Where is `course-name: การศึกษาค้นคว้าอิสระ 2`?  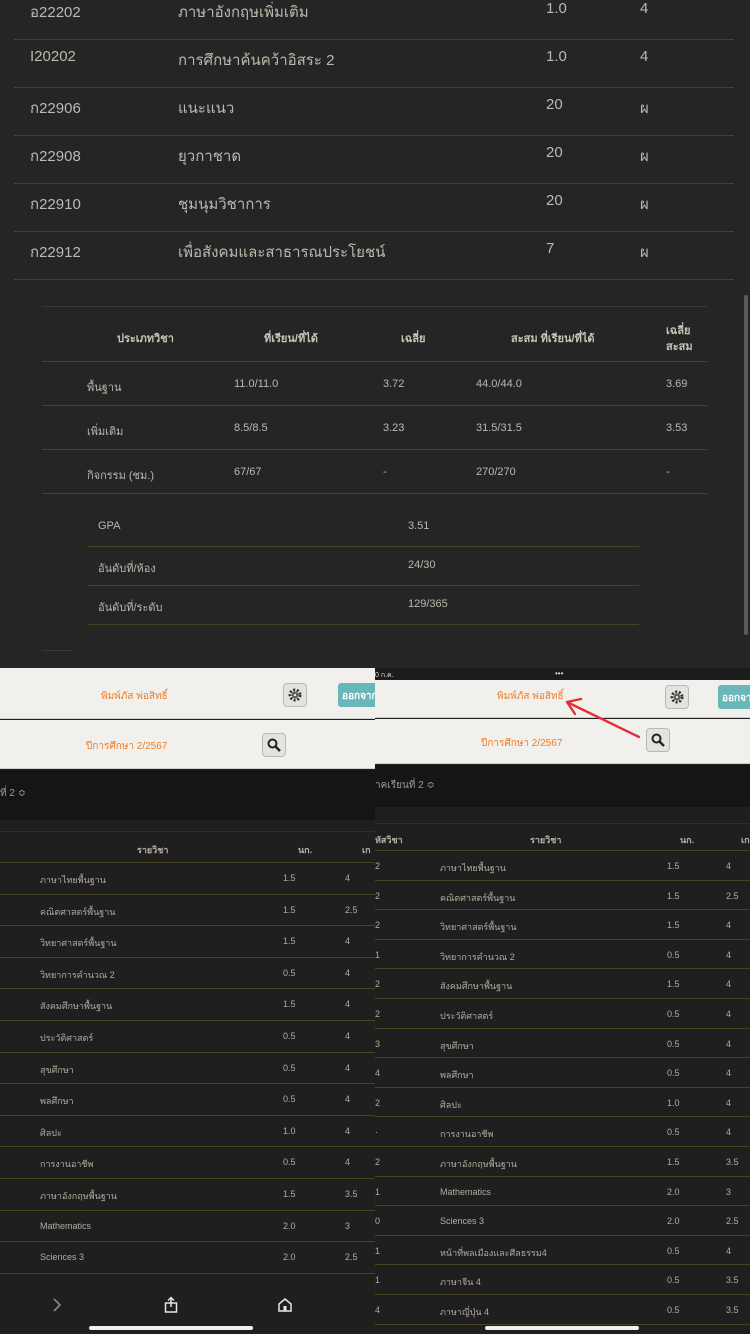
course-name: การศึกษาค้นคว้าอิสระ 2 is located at coordinates (256, 60).